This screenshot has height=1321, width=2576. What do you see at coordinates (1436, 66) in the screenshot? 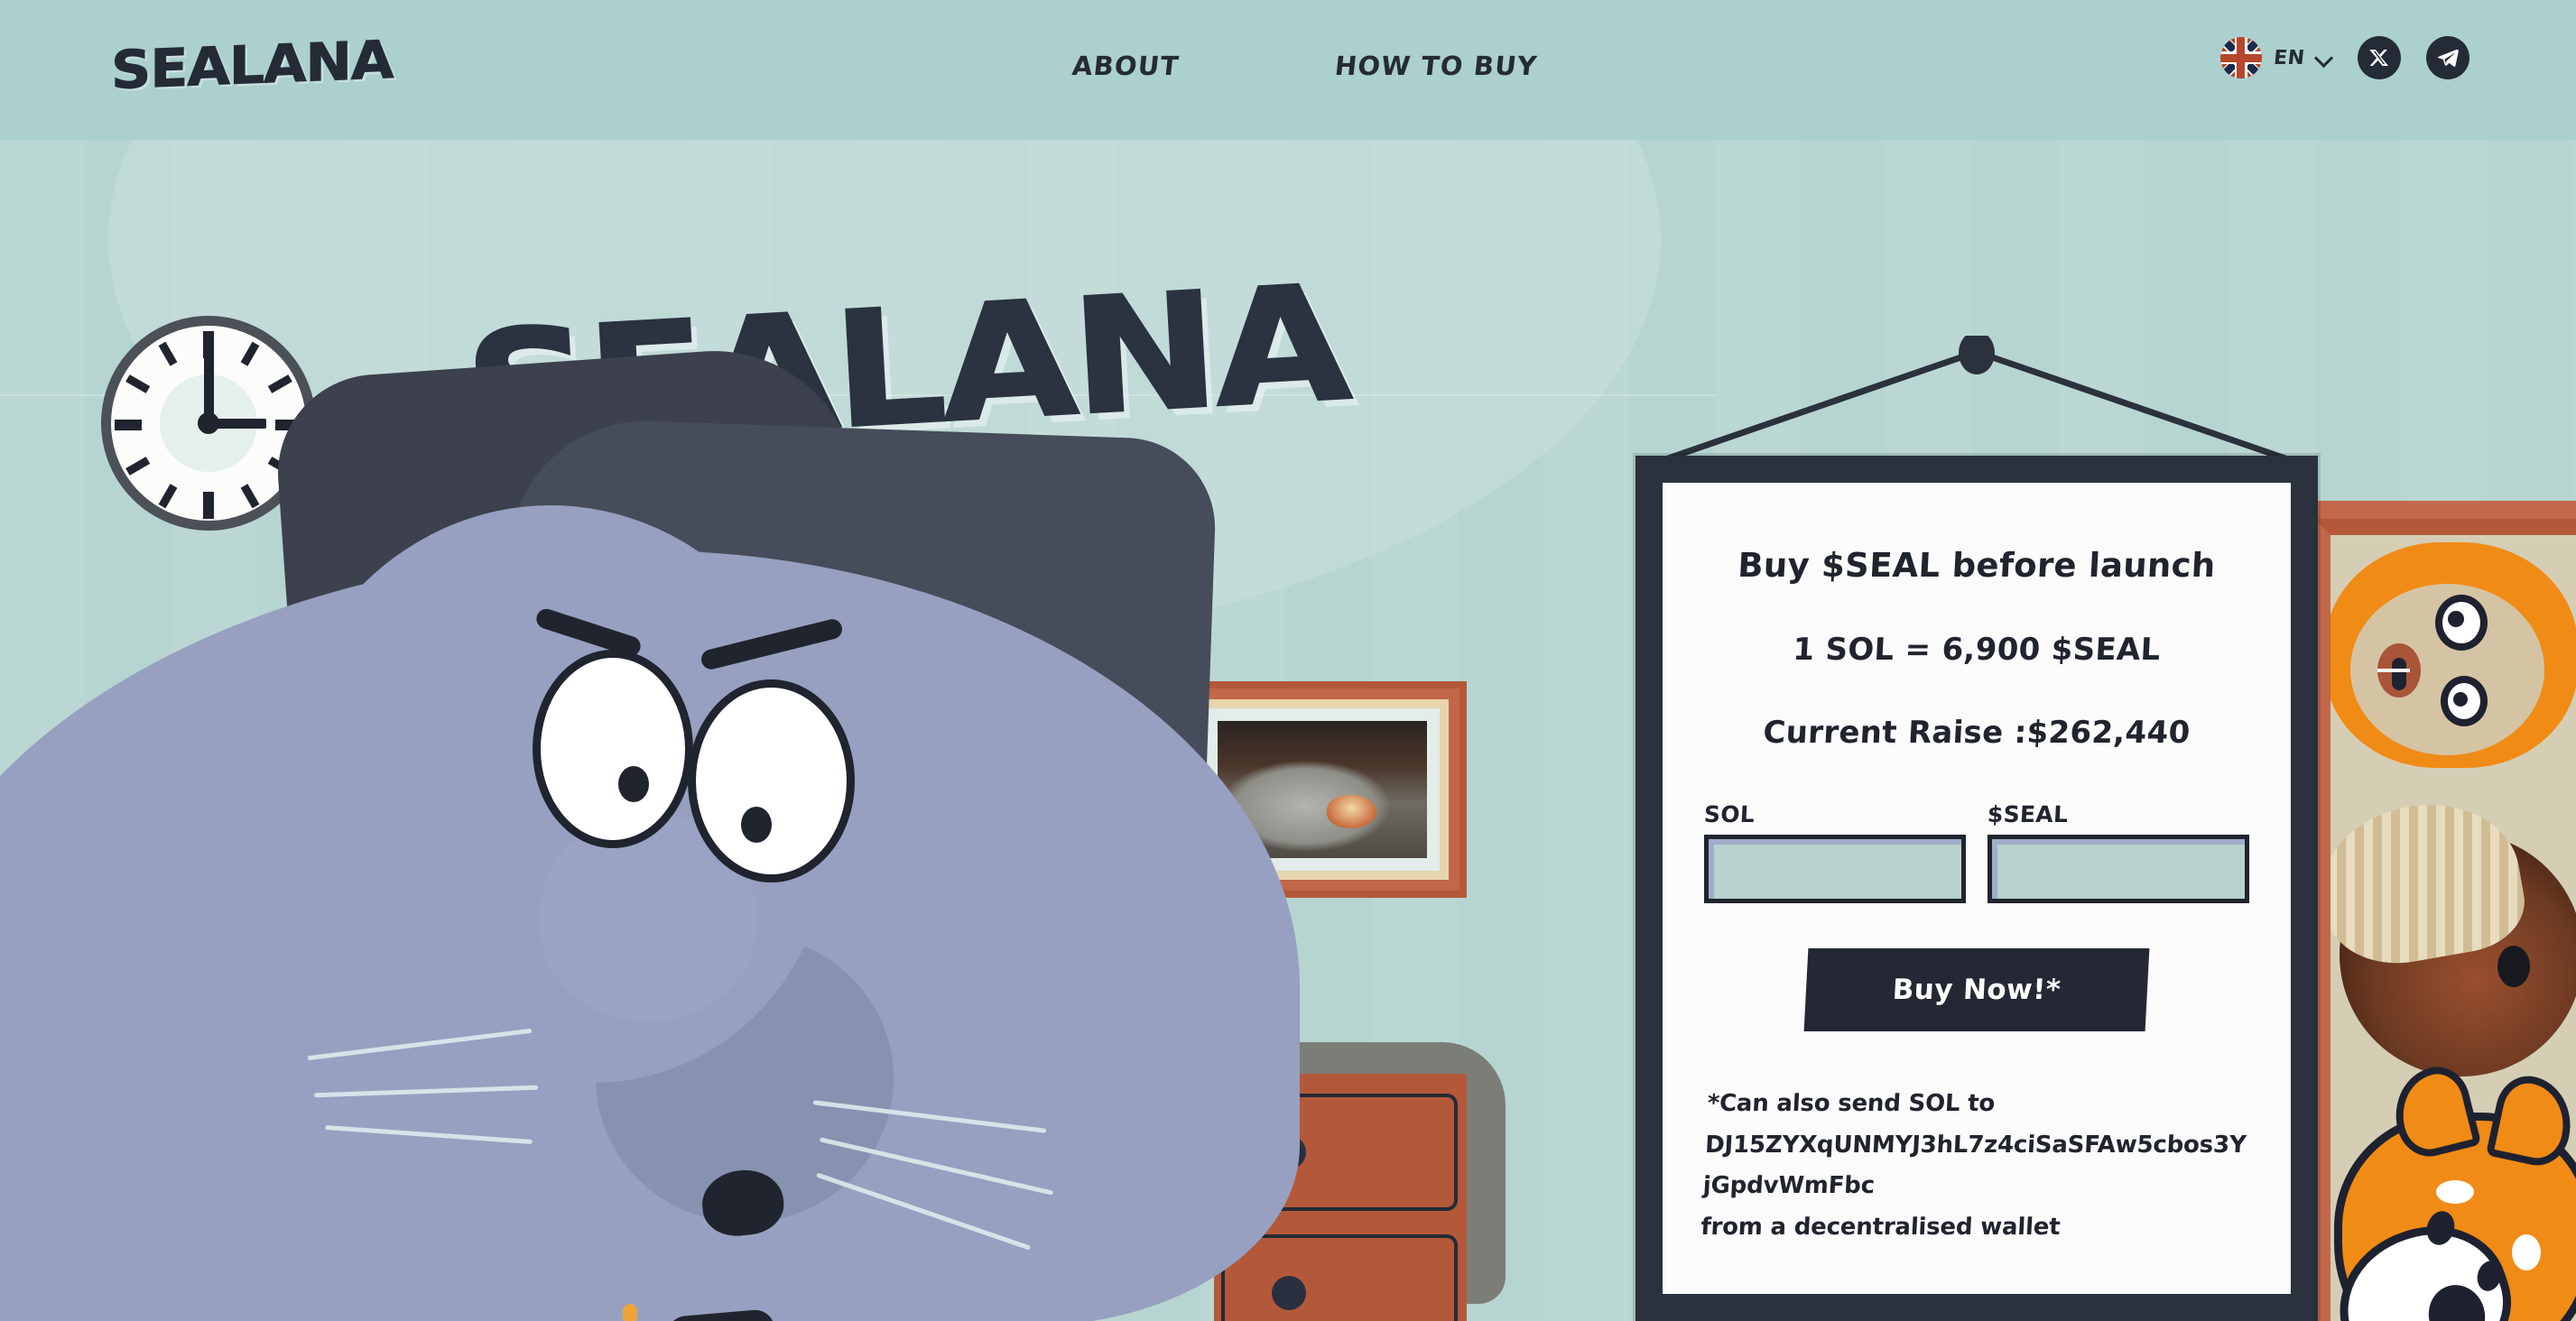
I see `nav-link-how-to-buy: HOW TO BUY` at bounding box center [1436, 66].